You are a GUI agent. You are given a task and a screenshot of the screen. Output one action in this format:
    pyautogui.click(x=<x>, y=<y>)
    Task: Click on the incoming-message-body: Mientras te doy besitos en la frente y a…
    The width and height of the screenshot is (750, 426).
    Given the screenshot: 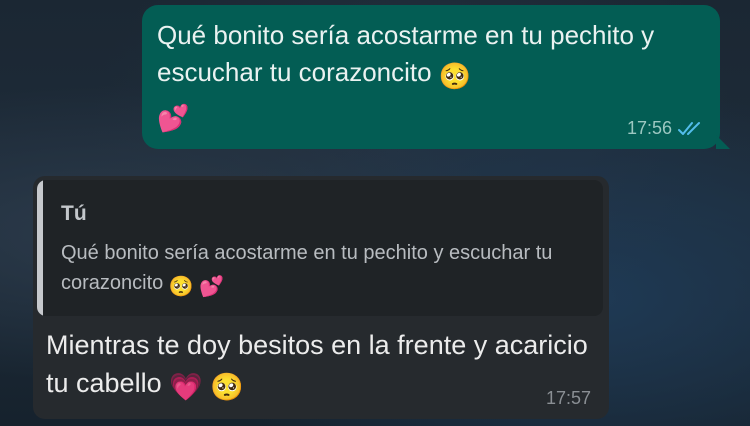 What is the action you would take?
    pyautogui.click(x=317, y=364)
    